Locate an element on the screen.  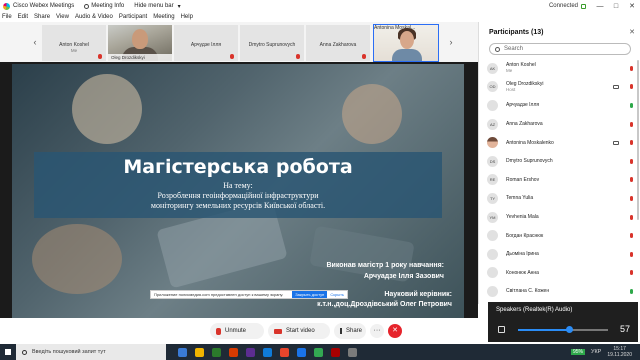
start-video-button: Start video is located at coordinates (299, 331).